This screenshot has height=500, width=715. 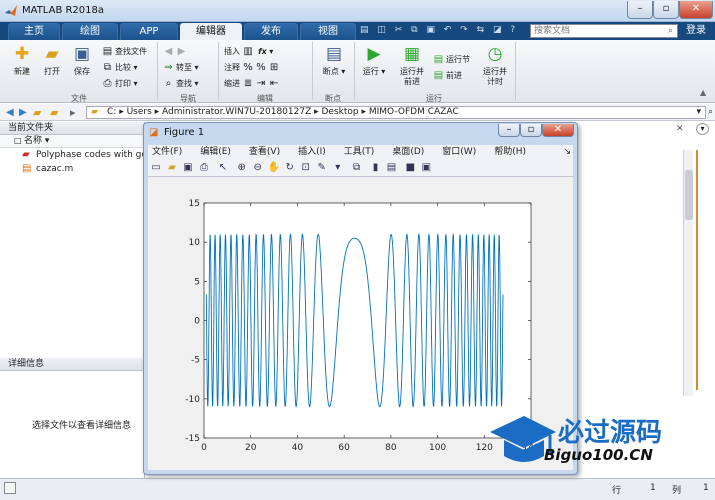 I want to click on menu-tools: 工具(T), so click(x=359, y=152).